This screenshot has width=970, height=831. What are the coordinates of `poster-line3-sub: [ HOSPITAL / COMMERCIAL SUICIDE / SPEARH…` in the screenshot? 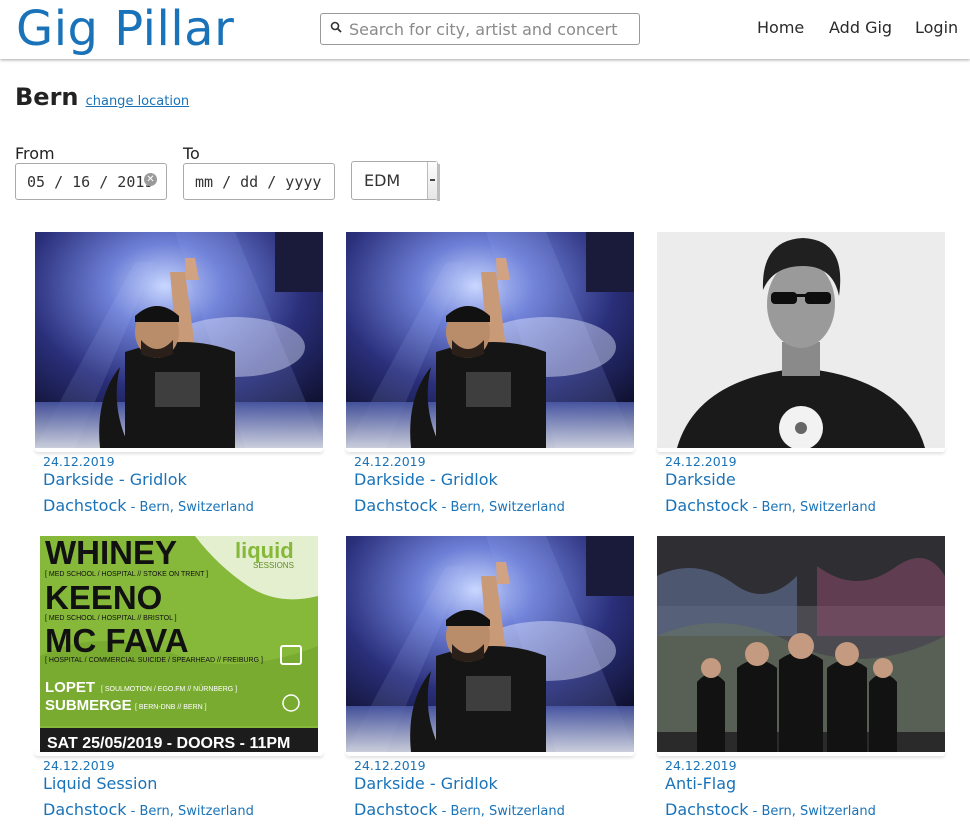 It's located at (154, 660).